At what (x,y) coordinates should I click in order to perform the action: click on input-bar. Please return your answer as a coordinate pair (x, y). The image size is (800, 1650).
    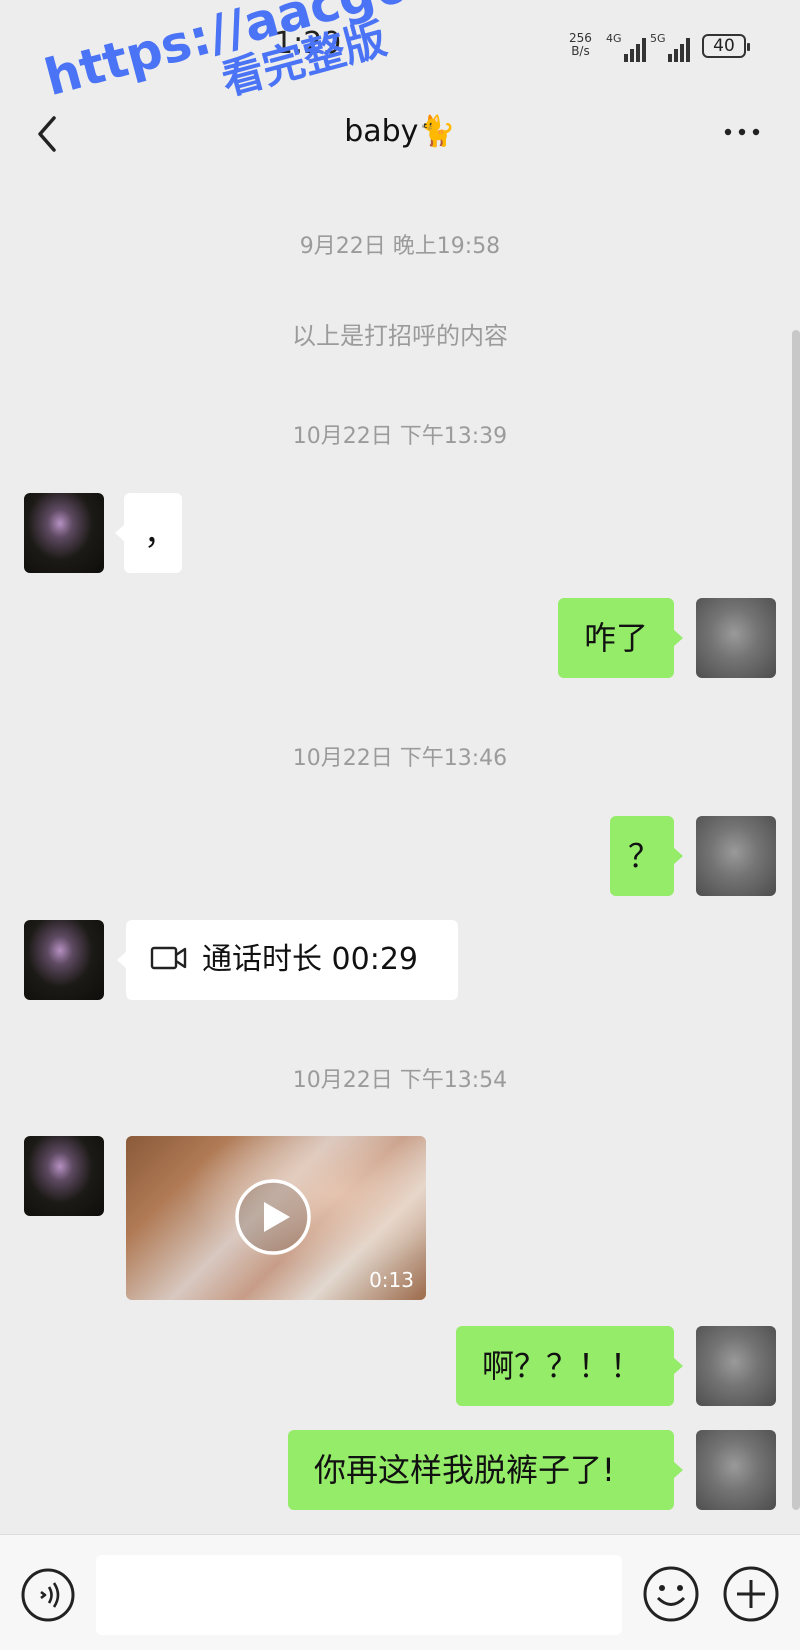
    Looking at the image, I should click on (400, 1592).